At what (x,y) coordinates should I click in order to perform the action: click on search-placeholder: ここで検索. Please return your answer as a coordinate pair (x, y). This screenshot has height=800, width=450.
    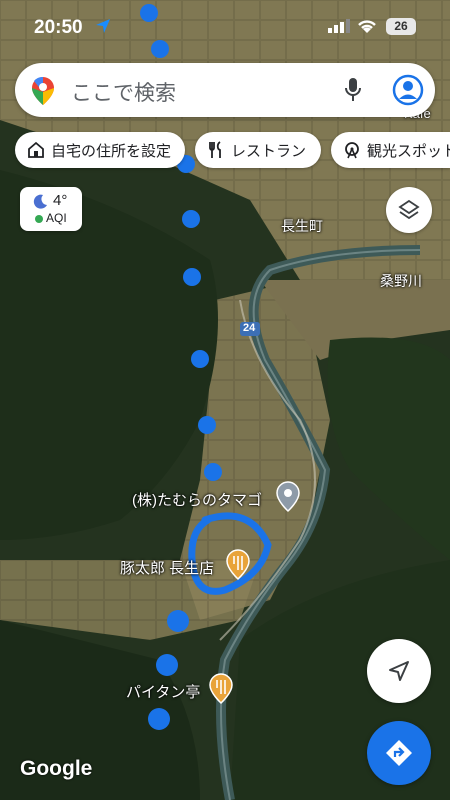
    Looking at the image, I should click on (123, 92).